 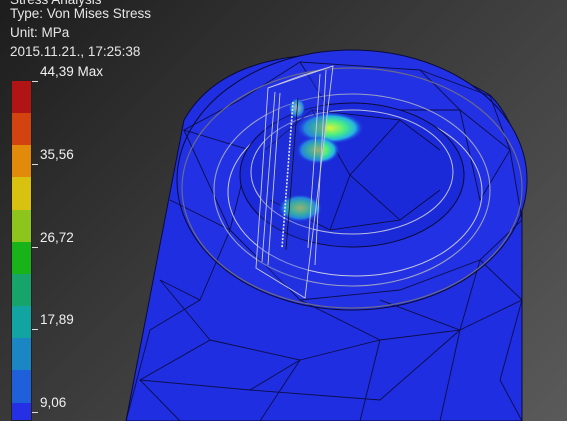 What do you see at coordinates (57, 319) in the screenshot?
I see `legend-label: 17,89` at bounding box center [57, 319].